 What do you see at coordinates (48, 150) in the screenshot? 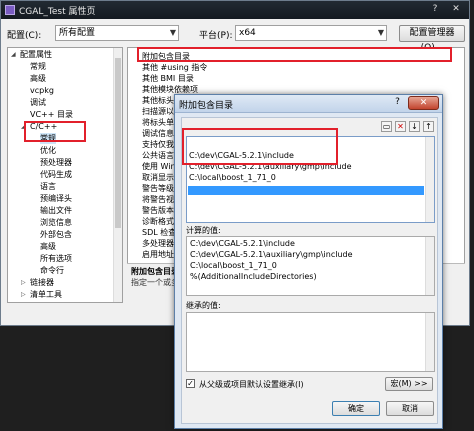
I see `tree-item-optimization: 优化` at bounding box center [48, 150].